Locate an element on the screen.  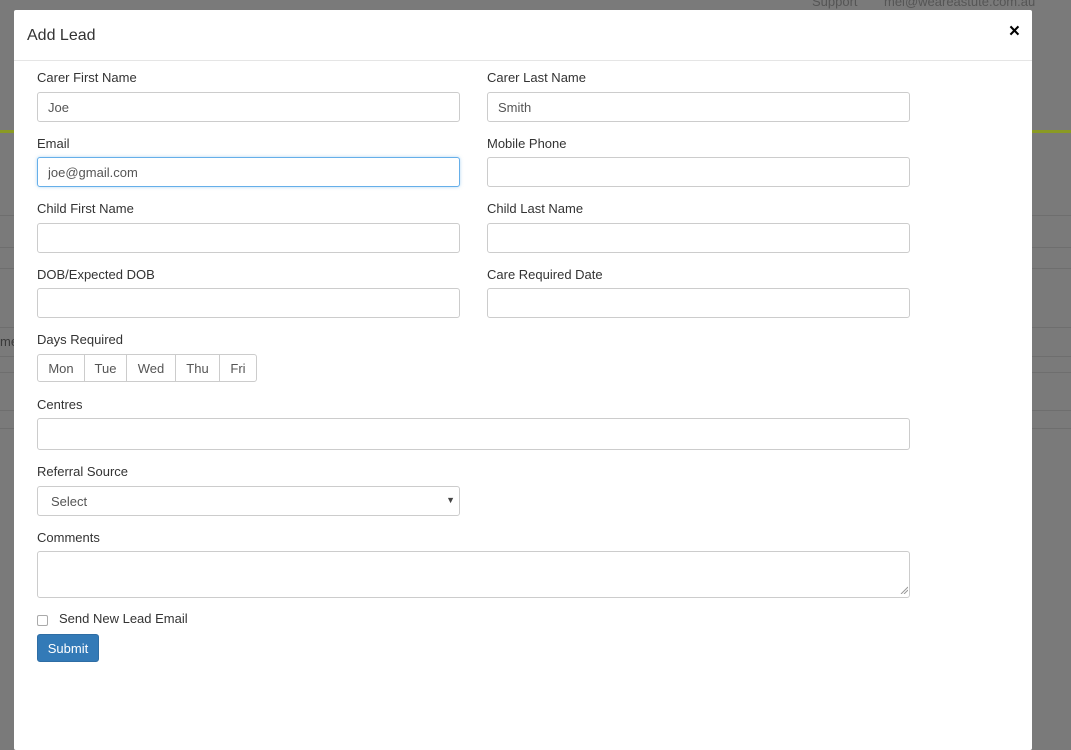
dob-input is located at coordinates (248, 303).